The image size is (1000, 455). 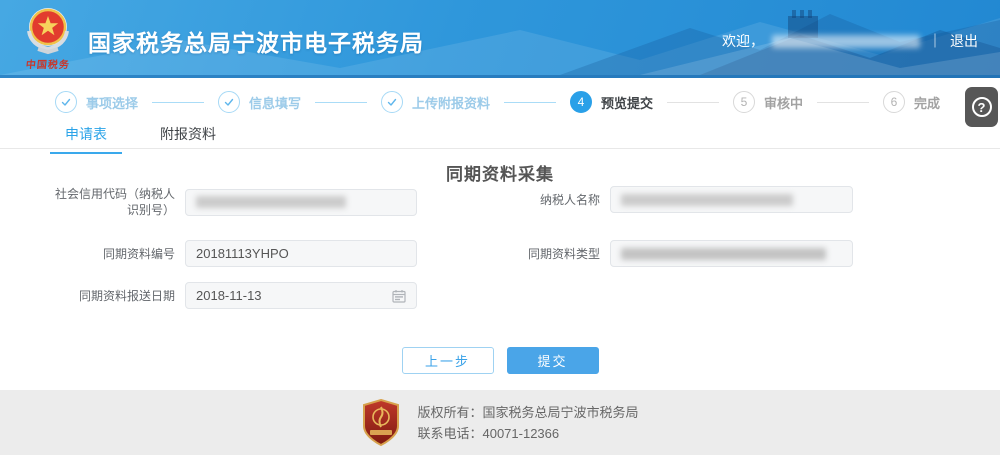 What do you see at coordinates (138, 253) in the screenshot?
I see `field-label: 同期资料编号` at bounding box center [138, 253].